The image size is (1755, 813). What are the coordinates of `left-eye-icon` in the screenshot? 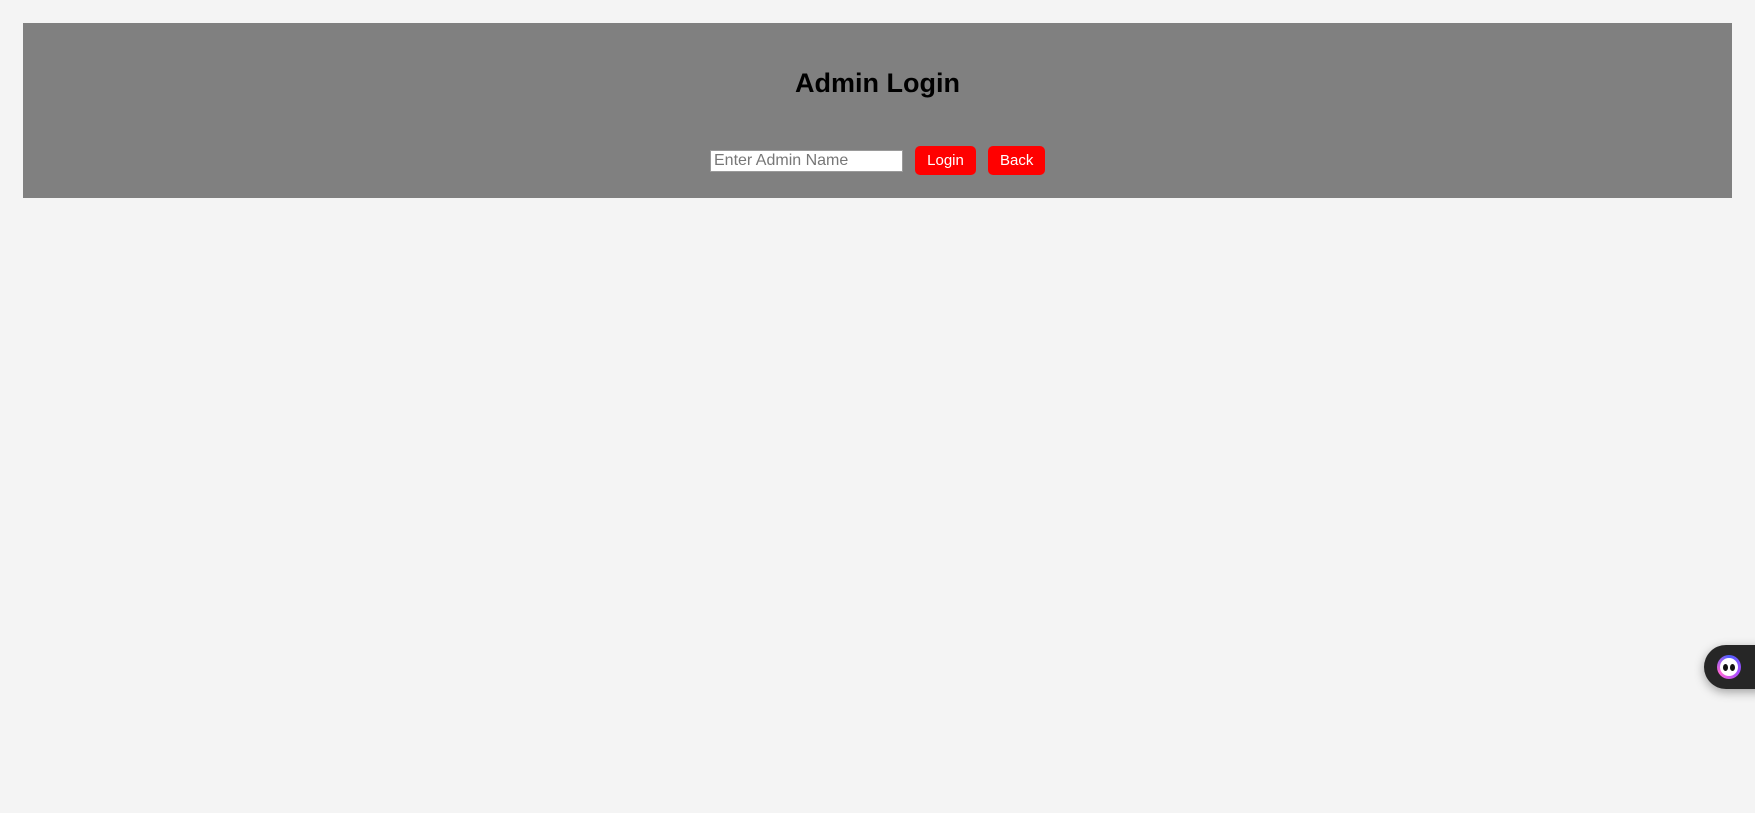 It's located at (1725, 667).